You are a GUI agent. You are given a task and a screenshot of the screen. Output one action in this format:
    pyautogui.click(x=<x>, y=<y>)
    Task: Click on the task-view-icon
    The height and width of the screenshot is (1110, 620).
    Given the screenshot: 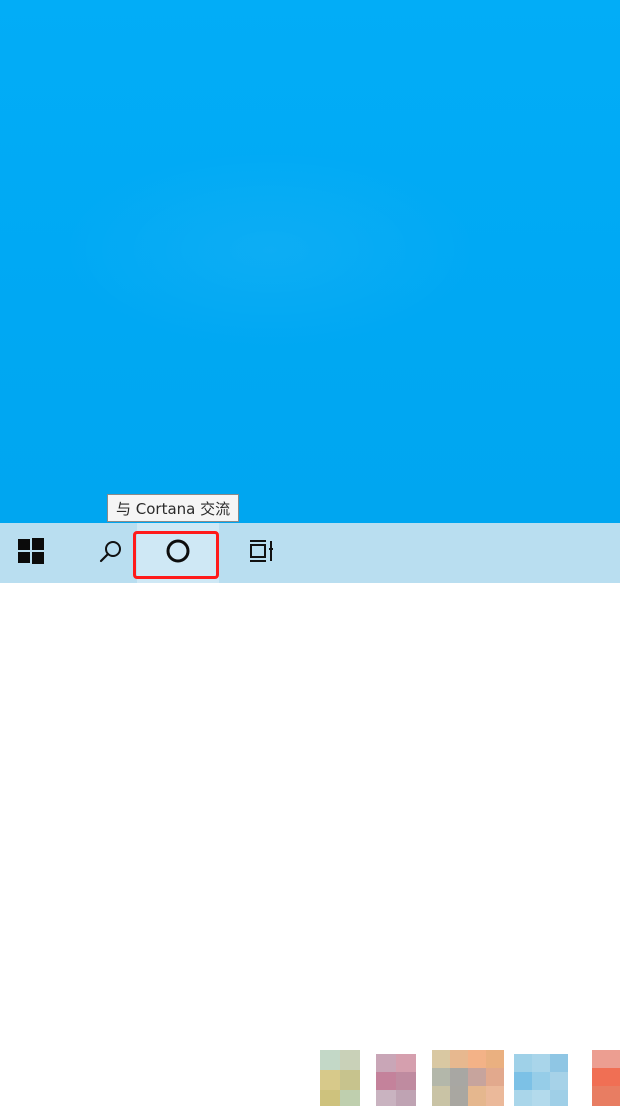 What is the action you would take?
    pyautogui.click(x=263, y=553)
    